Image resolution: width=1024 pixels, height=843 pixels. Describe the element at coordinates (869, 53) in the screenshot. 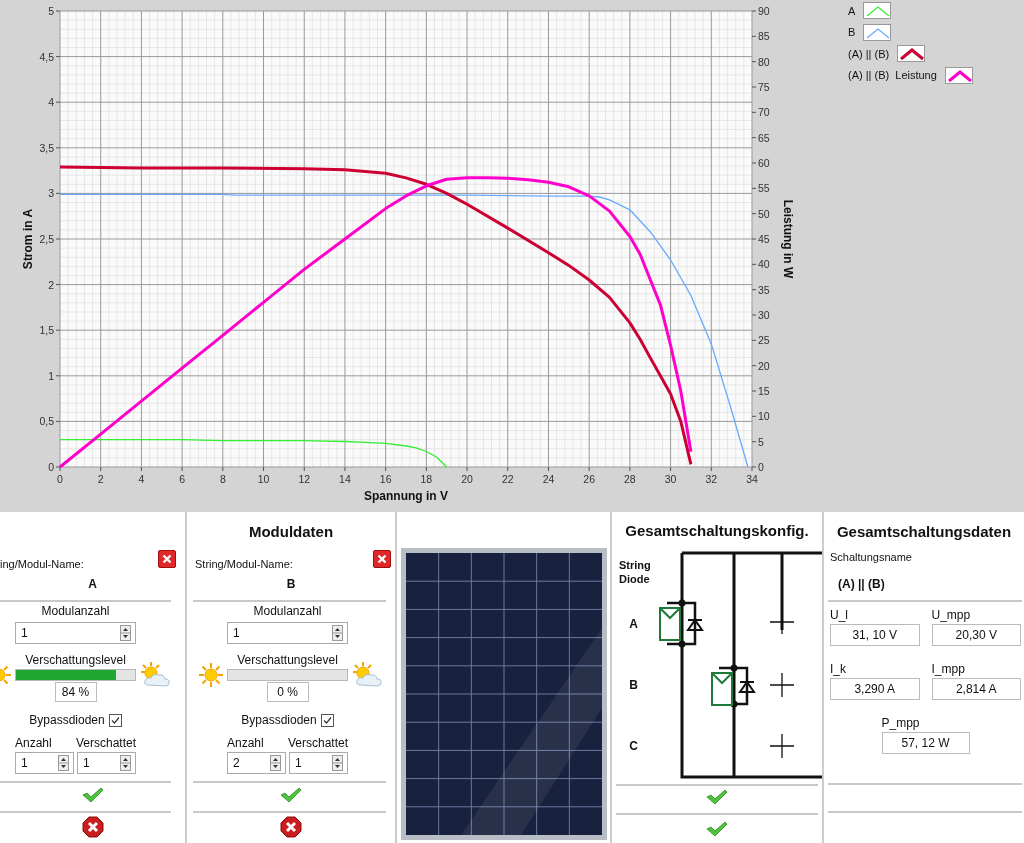

I see `legend-label: (A) || (B)` at that location.